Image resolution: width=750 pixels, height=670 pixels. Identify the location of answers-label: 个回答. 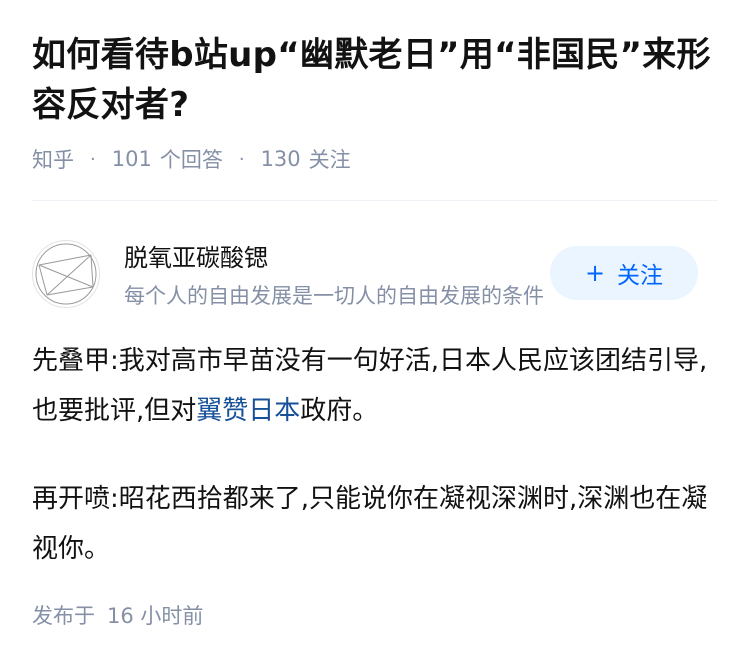
(191, 159).